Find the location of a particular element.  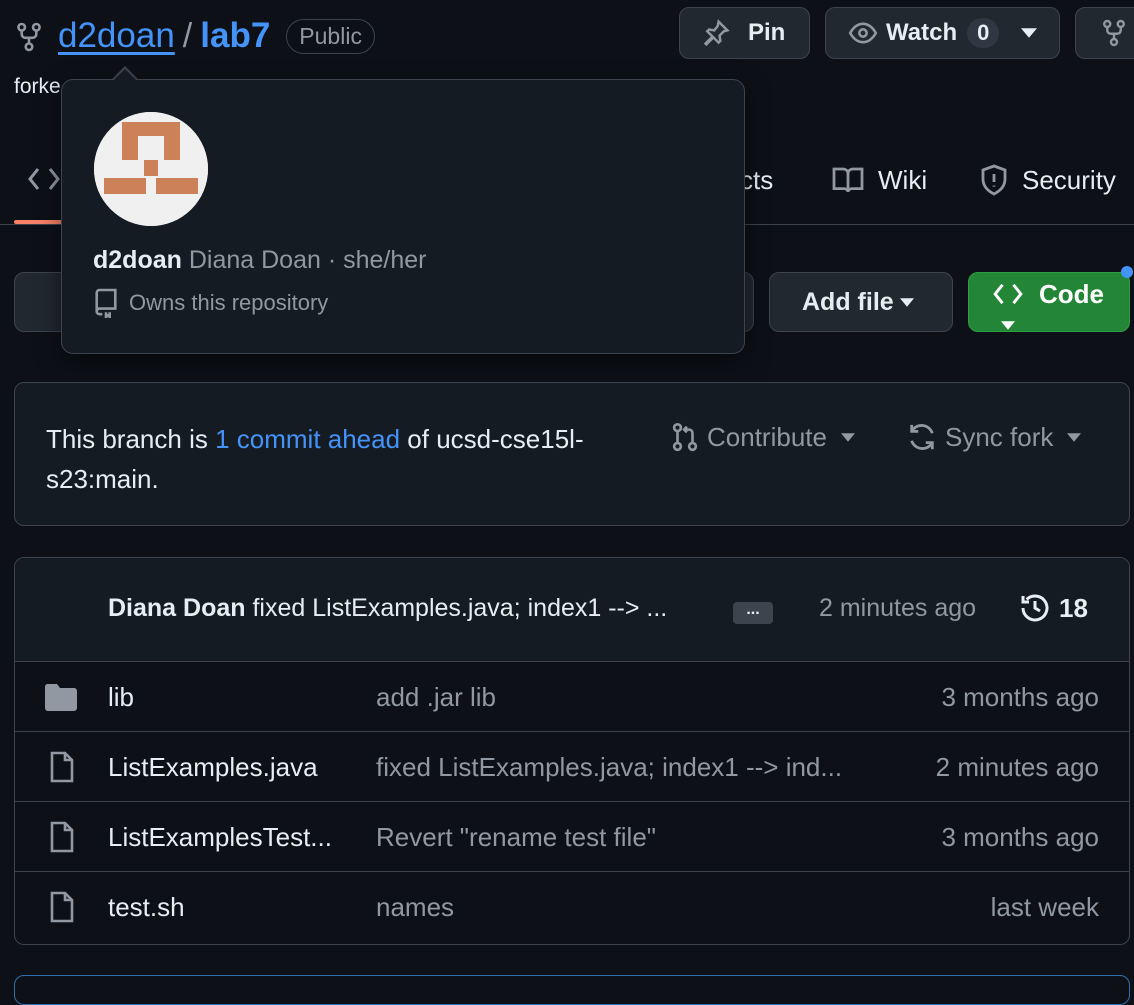

visibility-badge: Public is located at coordinates (330, 36).